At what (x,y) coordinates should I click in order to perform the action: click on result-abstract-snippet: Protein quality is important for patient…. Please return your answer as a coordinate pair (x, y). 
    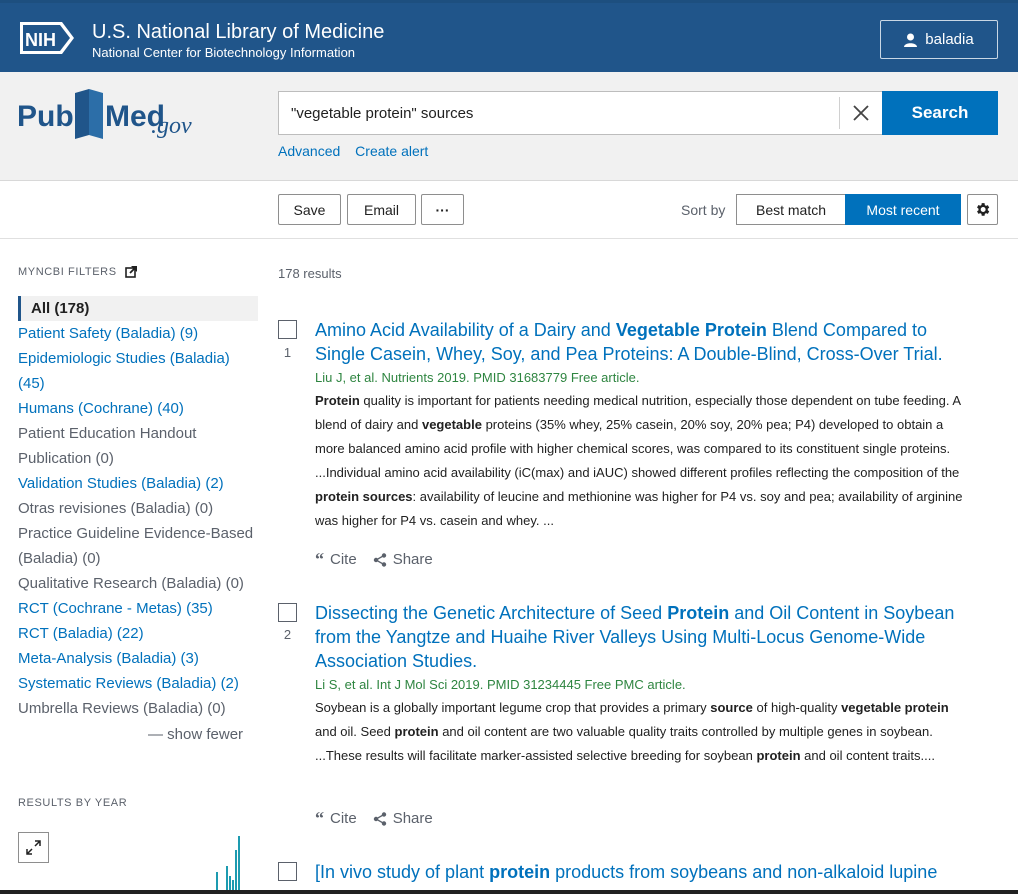
    Looking at the image, I should click on (639, 460).